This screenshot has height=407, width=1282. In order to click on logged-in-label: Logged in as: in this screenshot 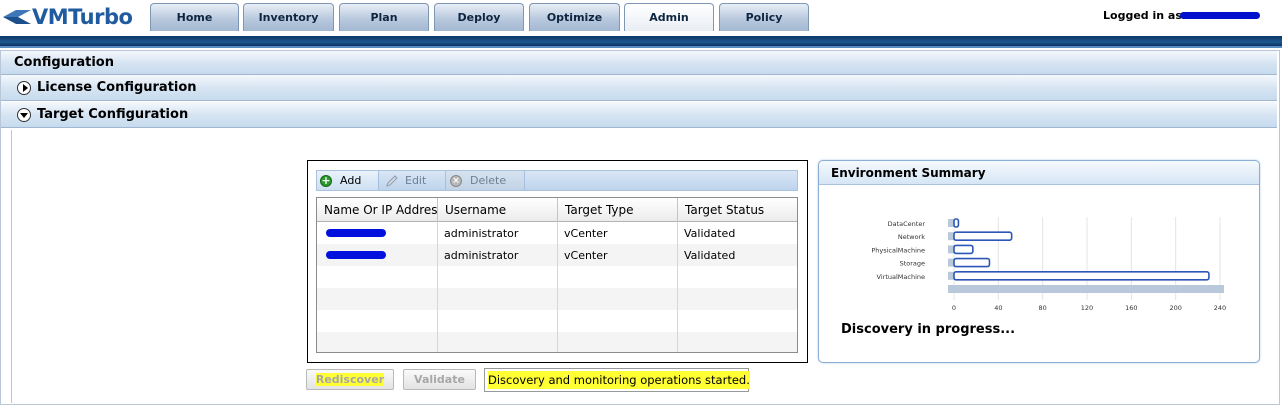, I will do `click(1145, 15)`.